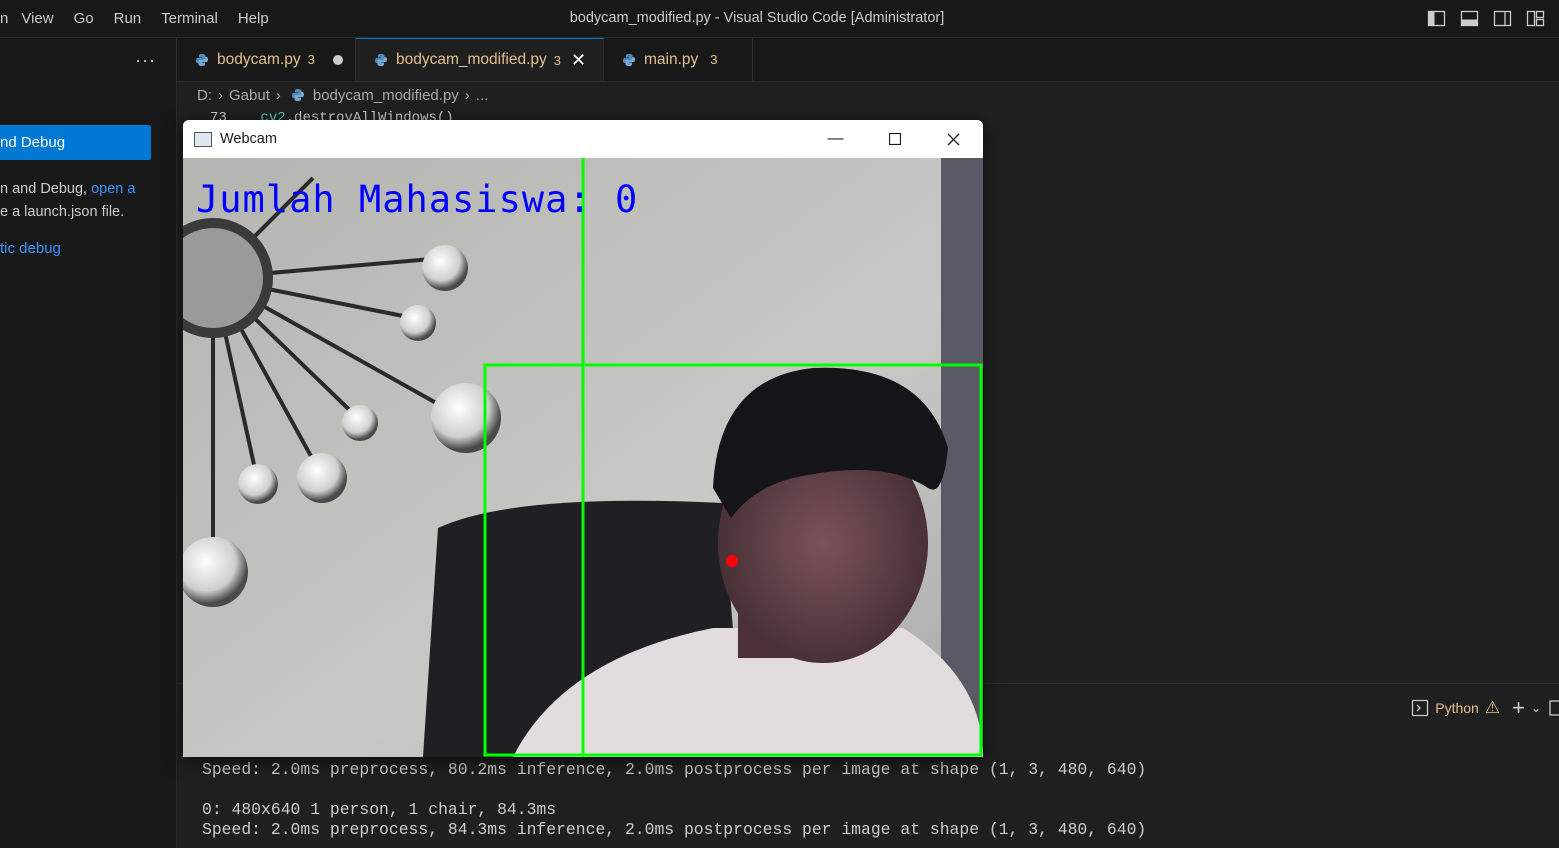 The width and height of the screenshot is (1559, 848). I want to click on code-object: cv2, so click(273, 115).